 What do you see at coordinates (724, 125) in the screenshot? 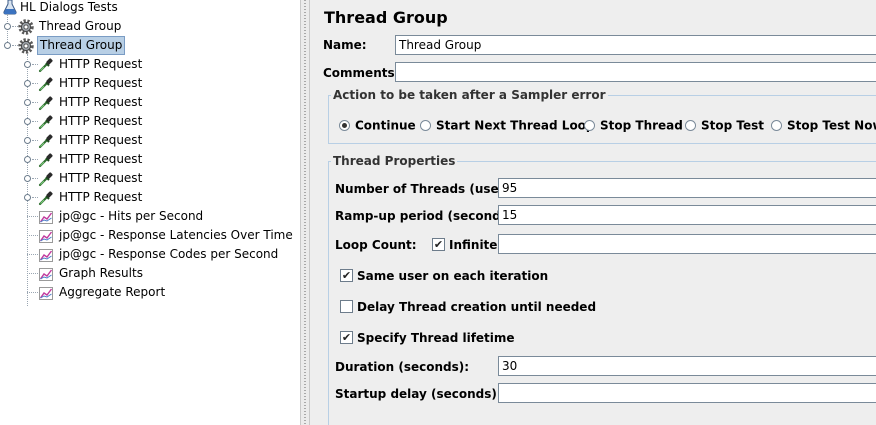
I see `radio-stop-test: Stop Test` at bounding box center [724, 125].